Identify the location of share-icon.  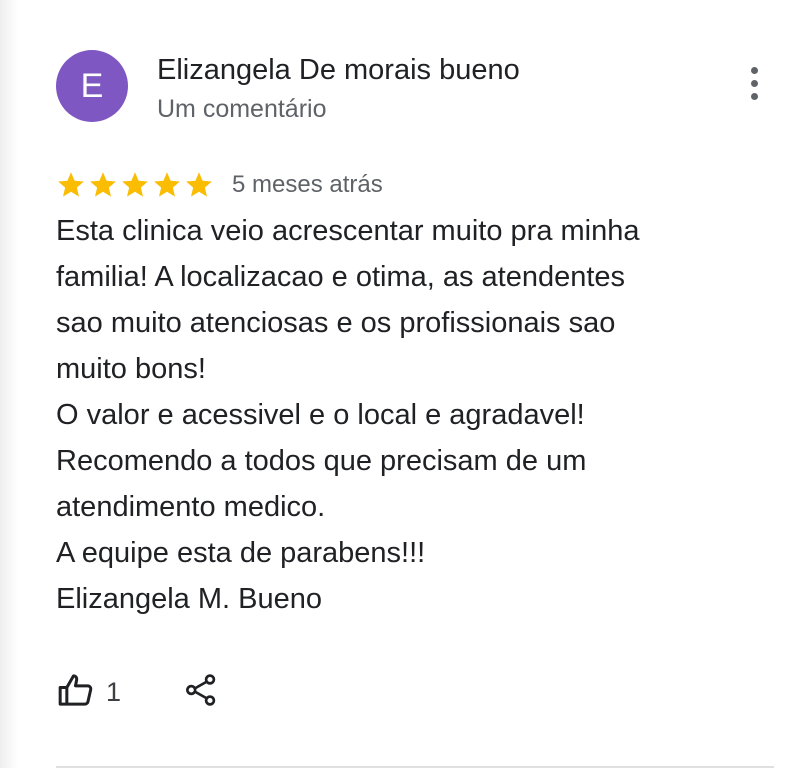
(201, 692).